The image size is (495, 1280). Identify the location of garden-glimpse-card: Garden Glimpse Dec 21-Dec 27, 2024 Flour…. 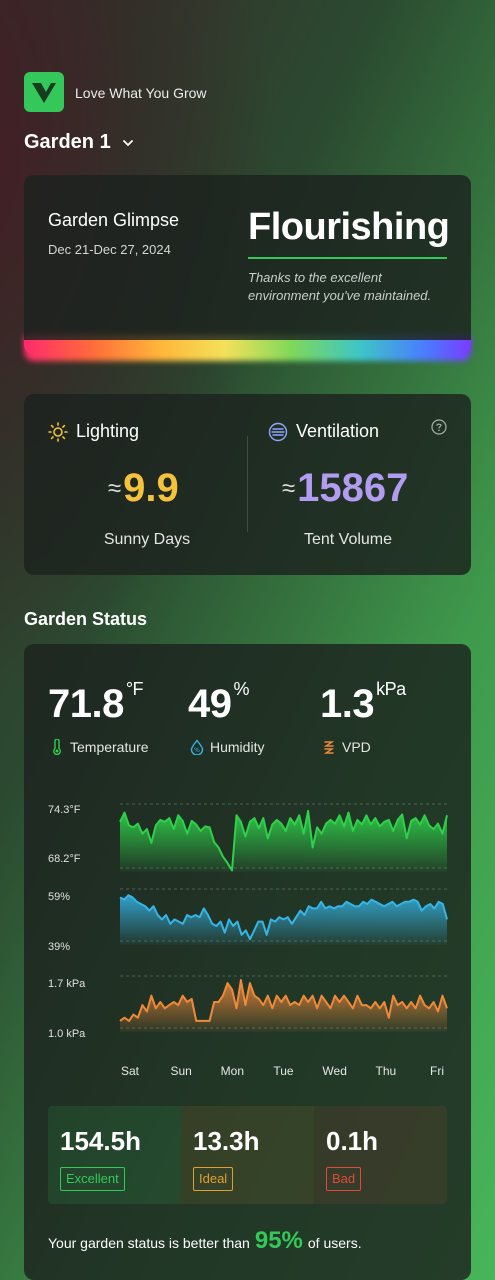
(247, 265).